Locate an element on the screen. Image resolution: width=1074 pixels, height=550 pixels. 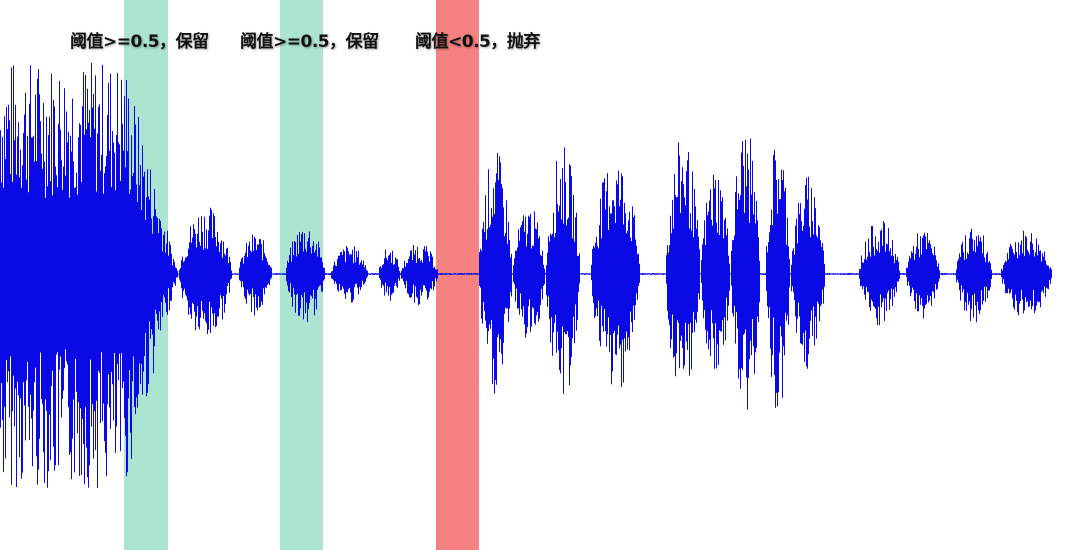
band-label-discard: 阈值<0.5，抛弃 is located at coordinates (477, 42).